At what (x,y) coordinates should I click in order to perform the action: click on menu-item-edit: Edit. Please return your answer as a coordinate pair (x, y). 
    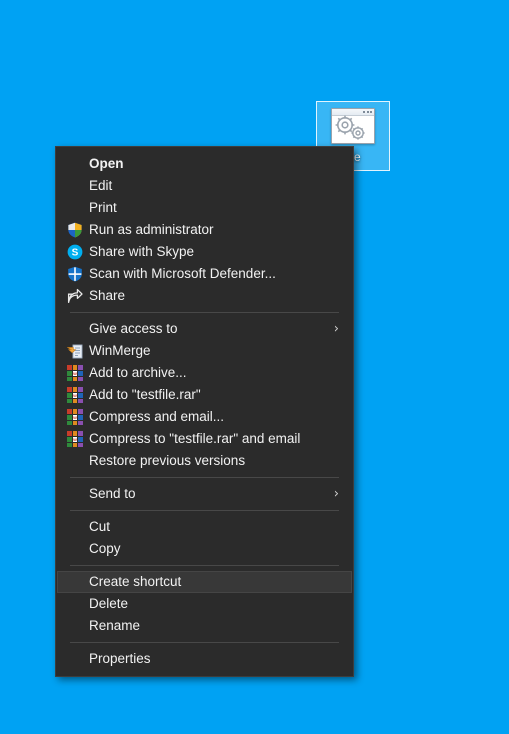
    Looking at the image, I should click on (204, 186).